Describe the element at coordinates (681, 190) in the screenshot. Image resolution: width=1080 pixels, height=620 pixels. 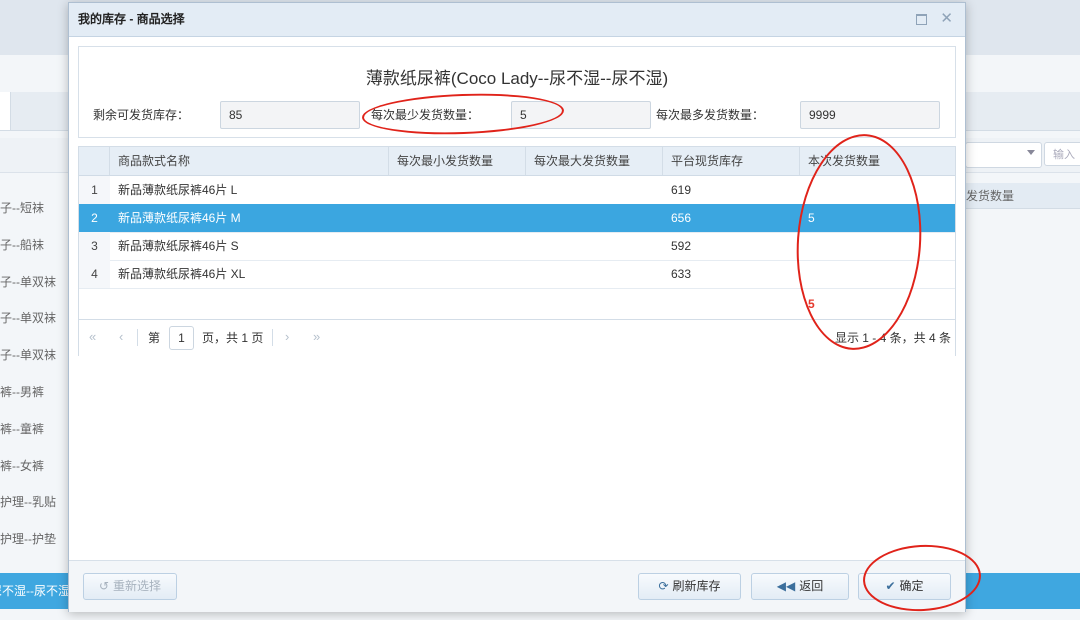
I see `cell-stock: 619` at that location.